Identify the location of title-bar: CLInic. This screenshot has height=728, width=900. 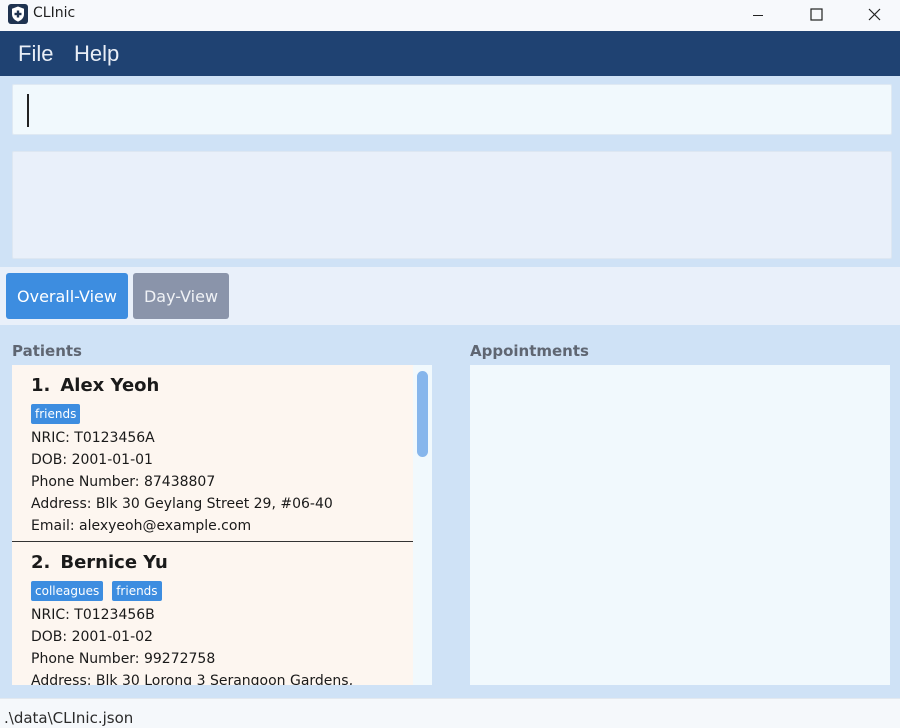
(450, 15).